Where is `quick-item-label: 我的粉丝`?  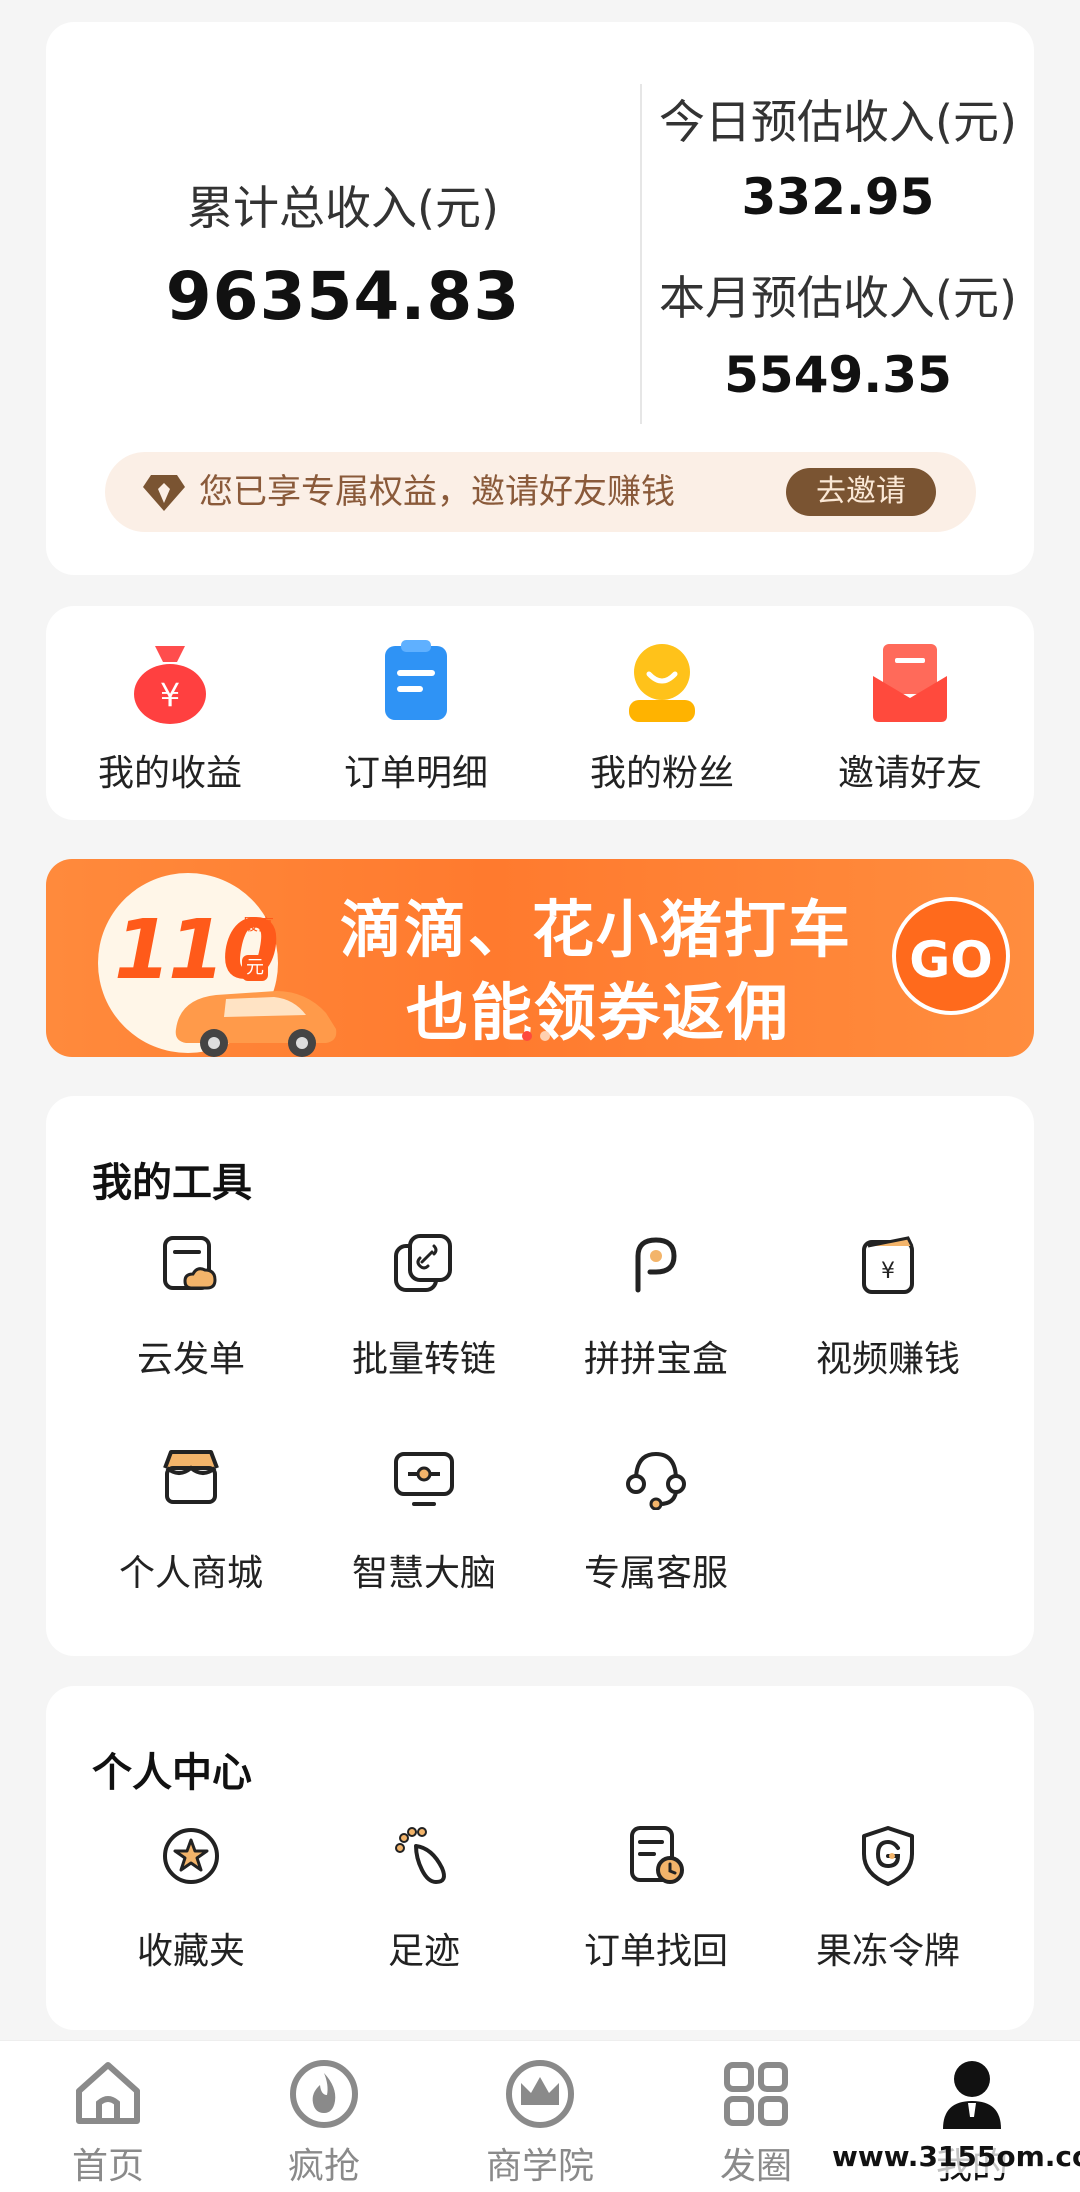 quick-item-label: 我的粉丝 is located at coordinates (661, 773).